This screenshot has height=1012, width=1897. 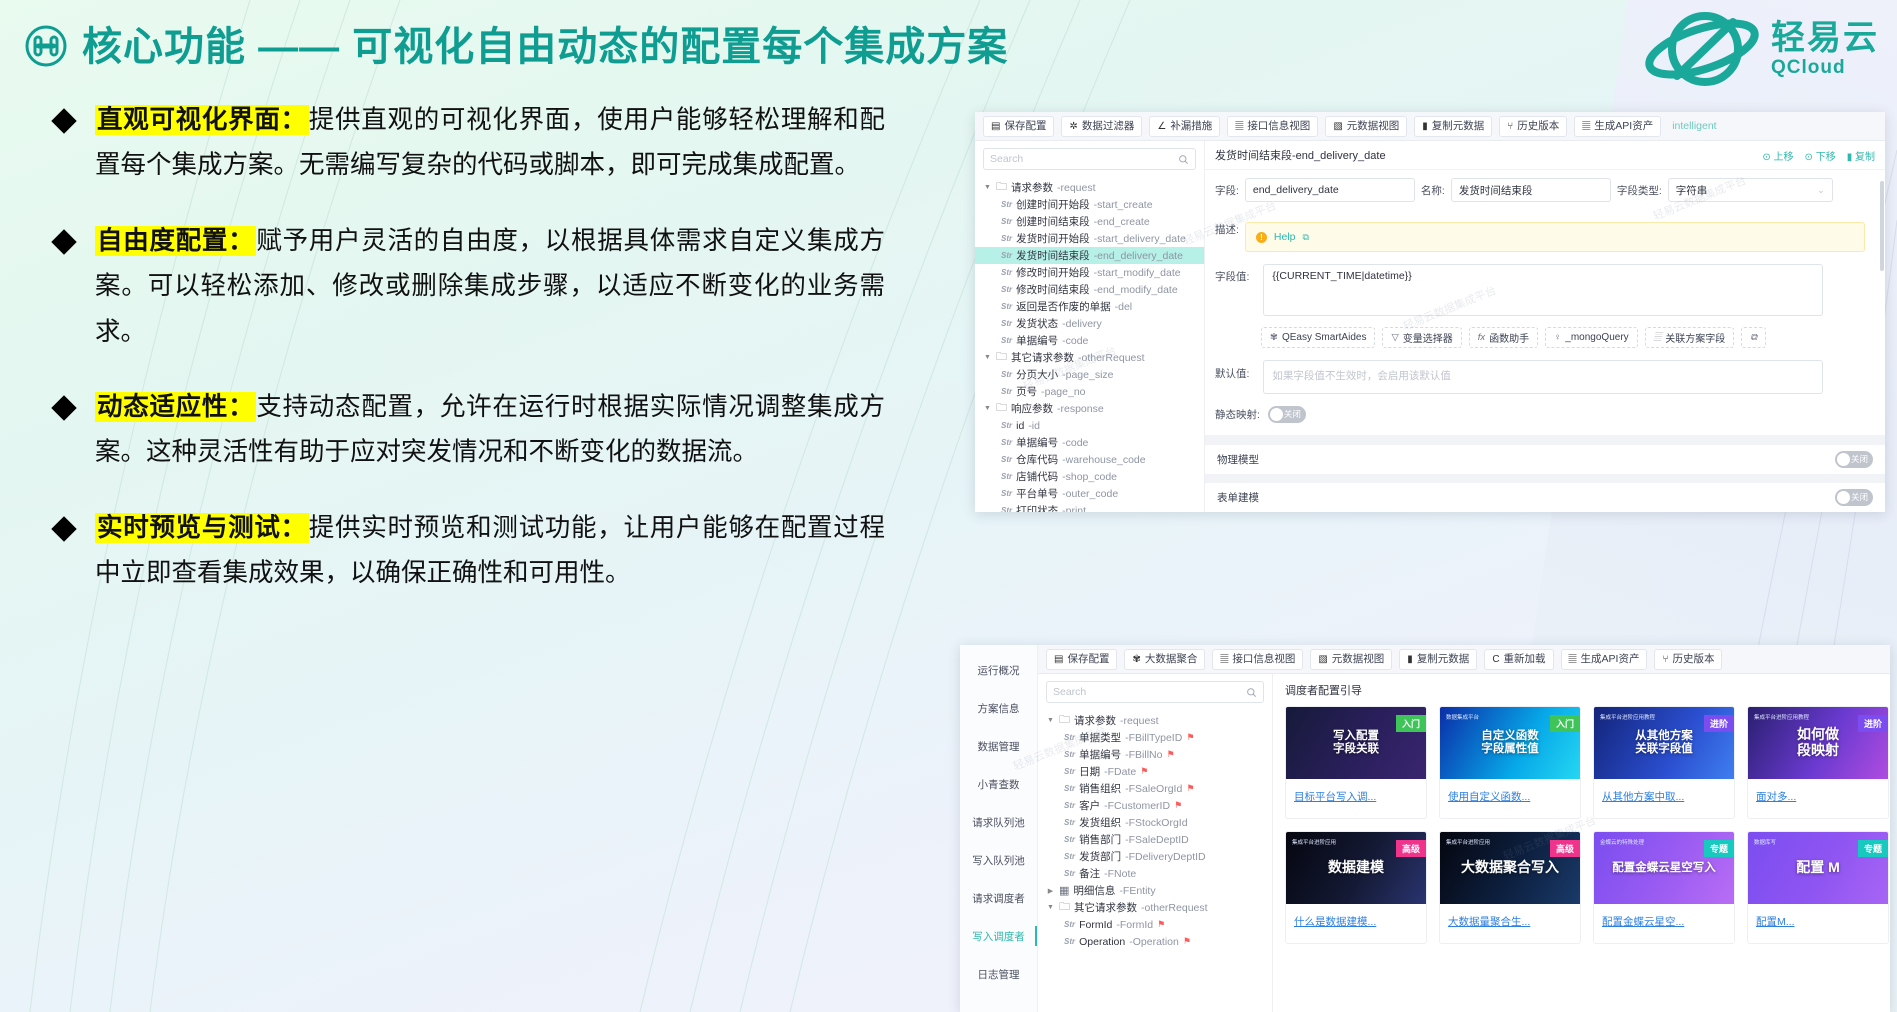 What do you see at coordinates (1530, 190) in the screenshot?
I see `name-value-input: 发货时间结束段` at bounding box center [1530, 190].